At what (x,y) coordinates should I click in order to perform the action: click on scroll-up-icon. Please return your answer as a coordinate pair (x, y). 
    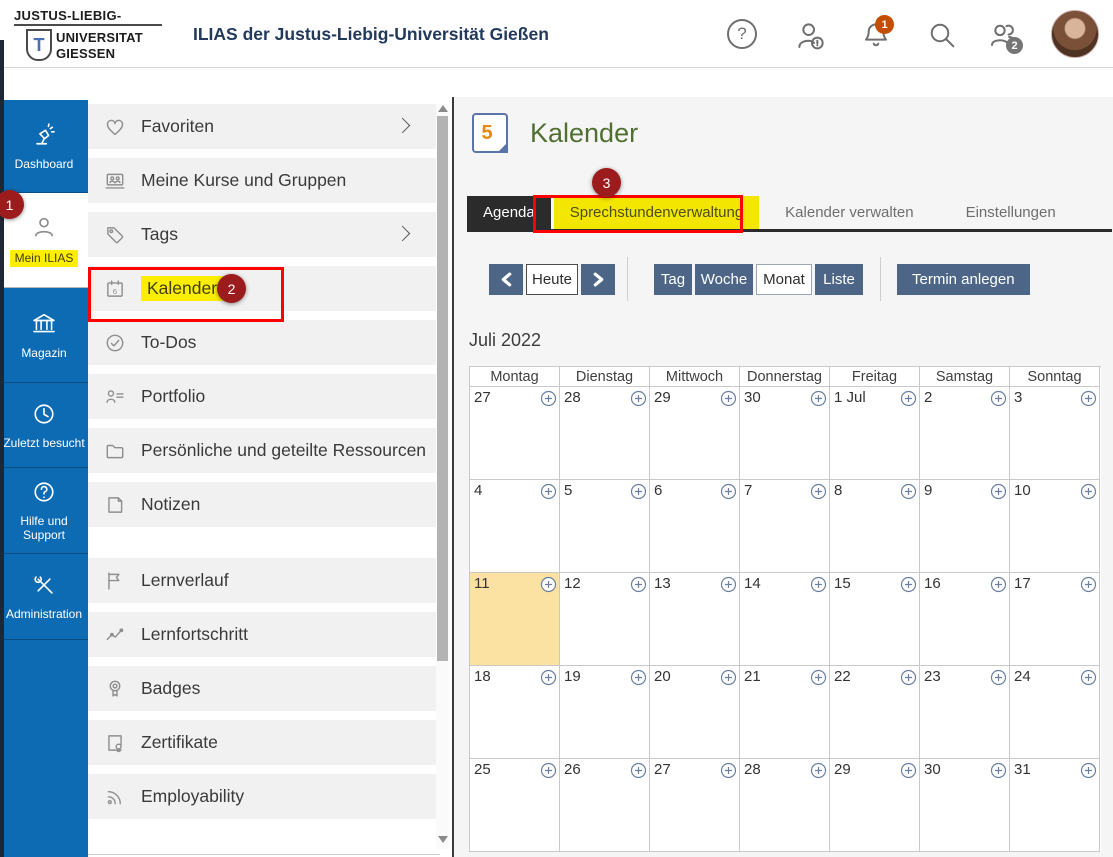
    Looking at the image, I should click on (443, 108).